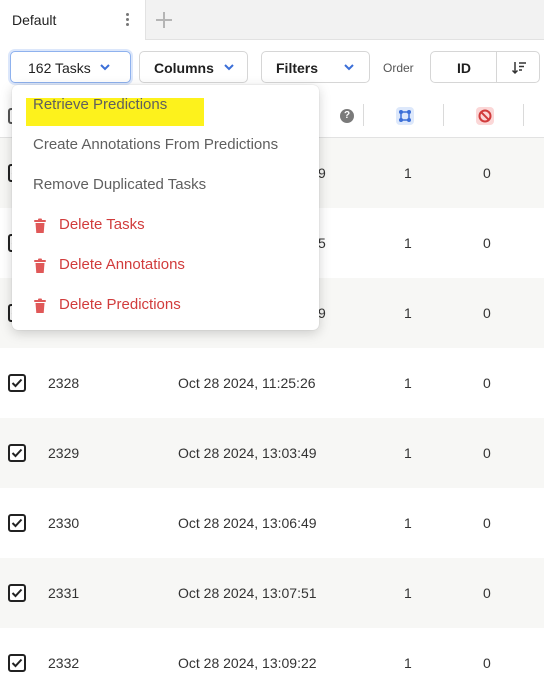 The image size is (544, 695). Describe the element at coordinates (519, 68) in the screenshot. I see `sort-descending-icon` at that location.